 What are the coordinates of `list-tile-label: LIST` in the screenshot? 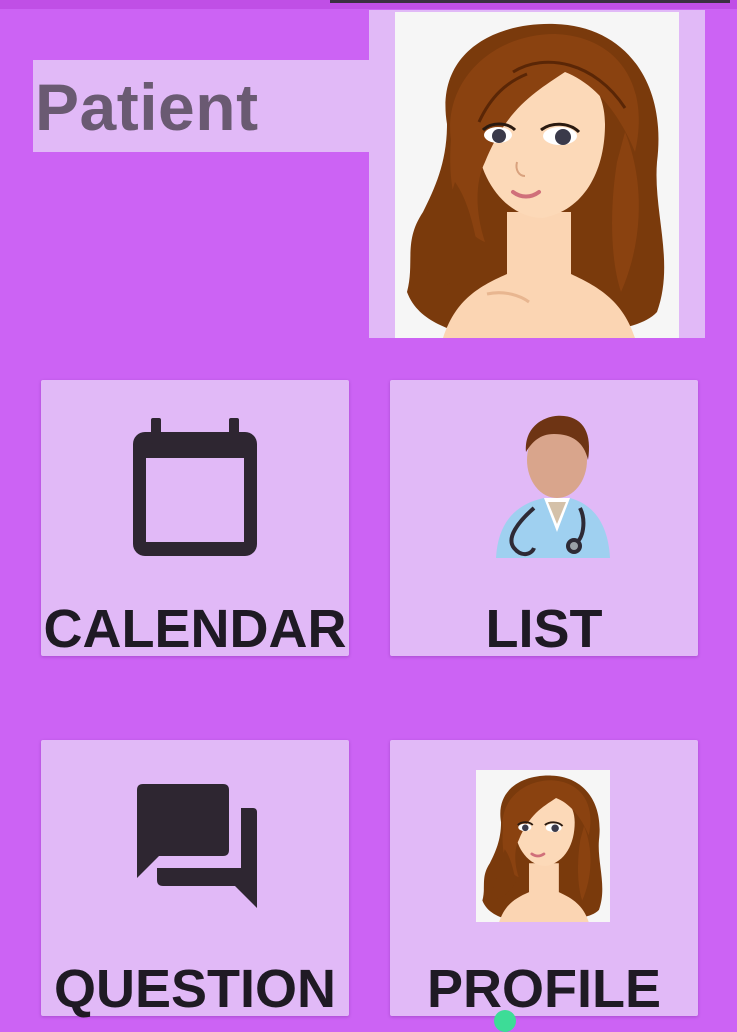 It's located at (544, 629).